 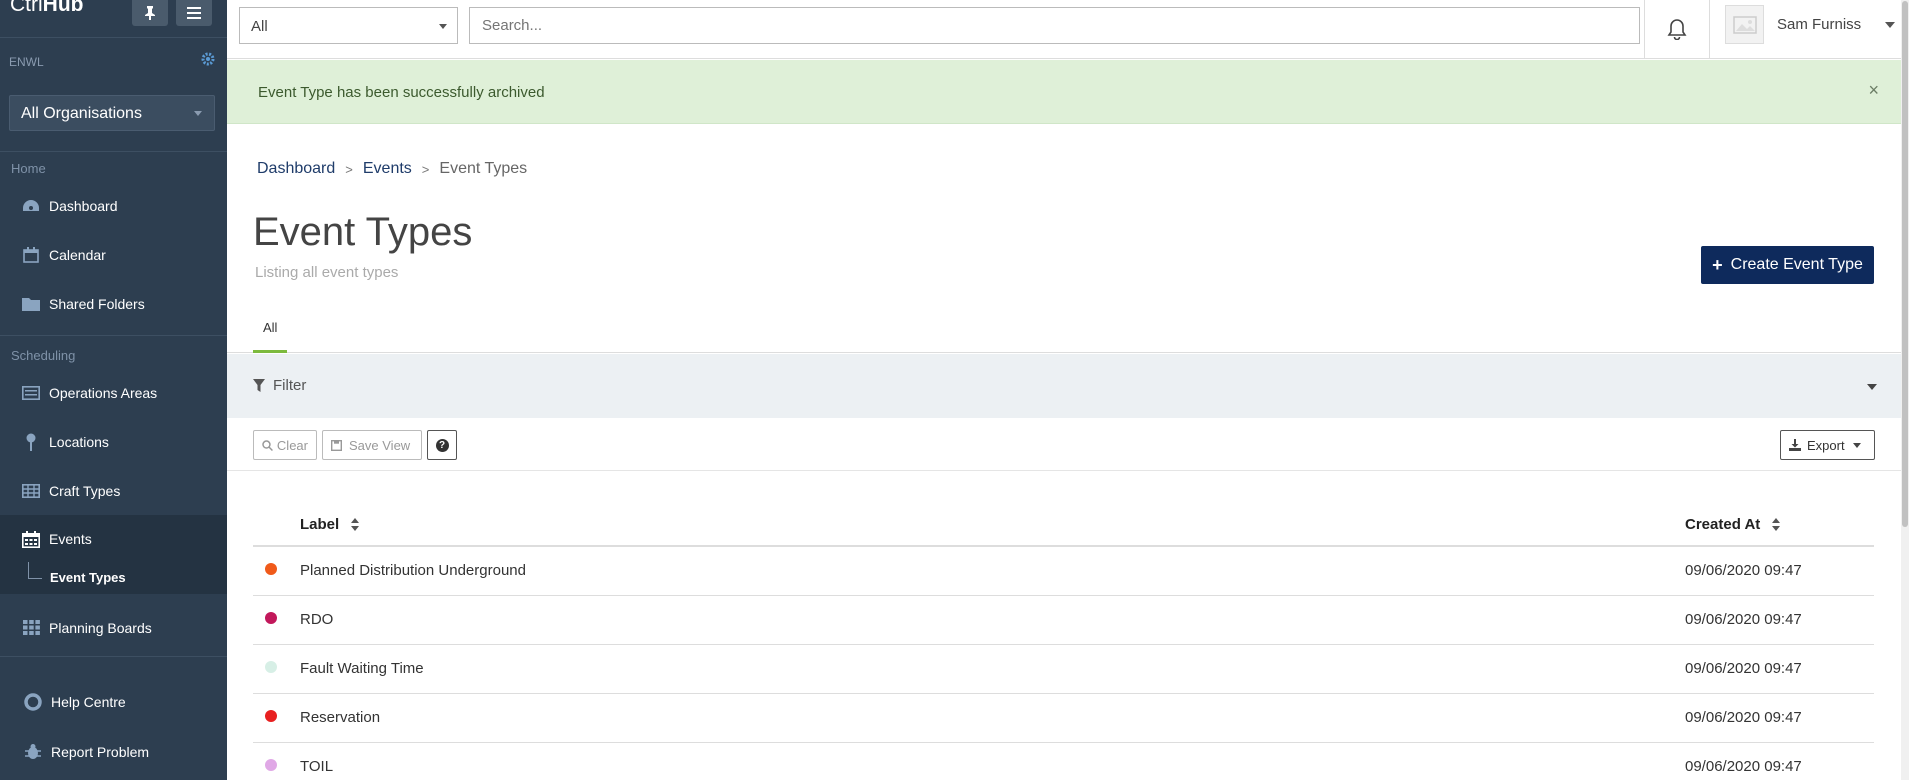 I want to click on column-header-text: Label, so click(x=320, y=524).